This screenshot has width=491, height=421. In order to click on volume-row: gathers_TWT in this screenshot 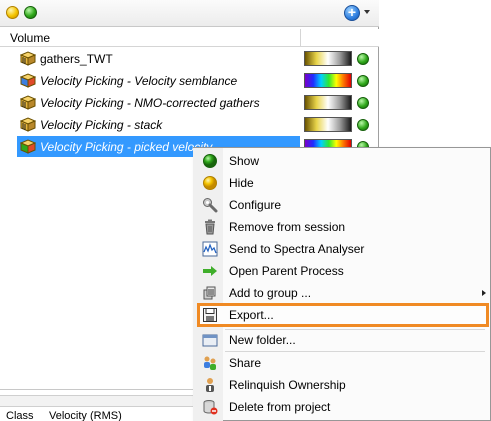, I will do `click(189, 59)`.